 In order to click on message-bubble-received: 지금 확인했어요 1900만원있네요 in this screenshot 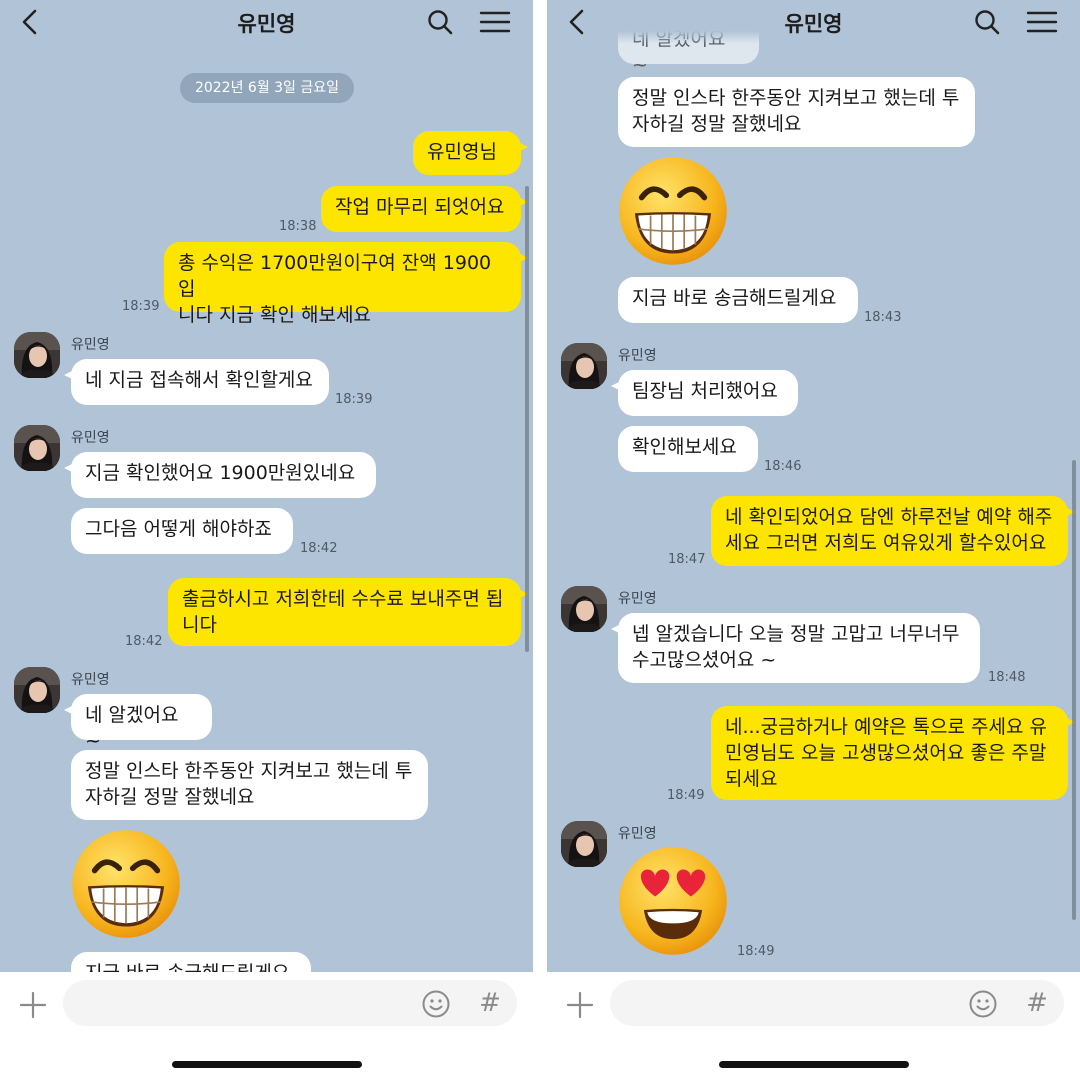, I will do `click(220, 475)`.